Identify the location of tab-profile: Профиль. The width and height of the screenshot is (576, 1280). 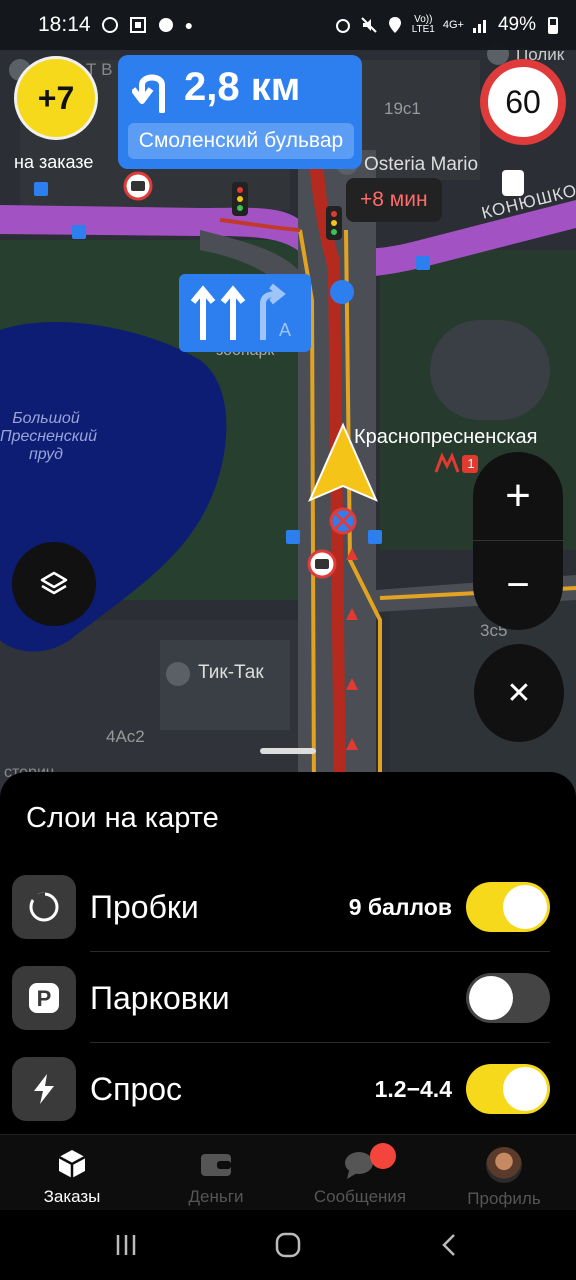
(504, 1173).